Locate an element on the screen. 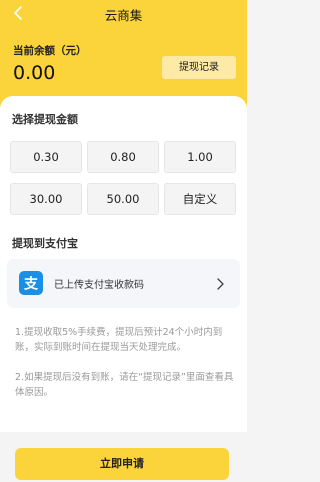 Image resolution: width=320 pixels, height=482 pixels. amount-option-1-00: 1.00 is located at coordinates (200, 157).